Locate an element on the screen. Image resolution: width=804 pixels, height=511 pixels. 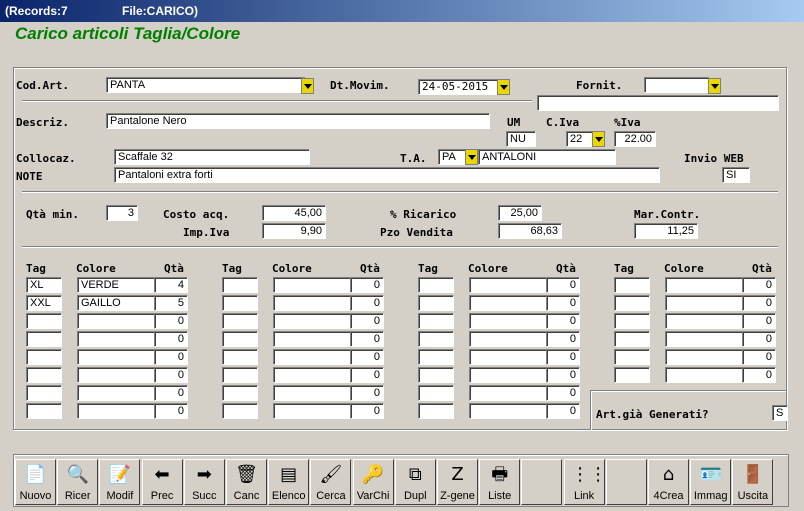
fornit-field is located at coordinates (677, 85).